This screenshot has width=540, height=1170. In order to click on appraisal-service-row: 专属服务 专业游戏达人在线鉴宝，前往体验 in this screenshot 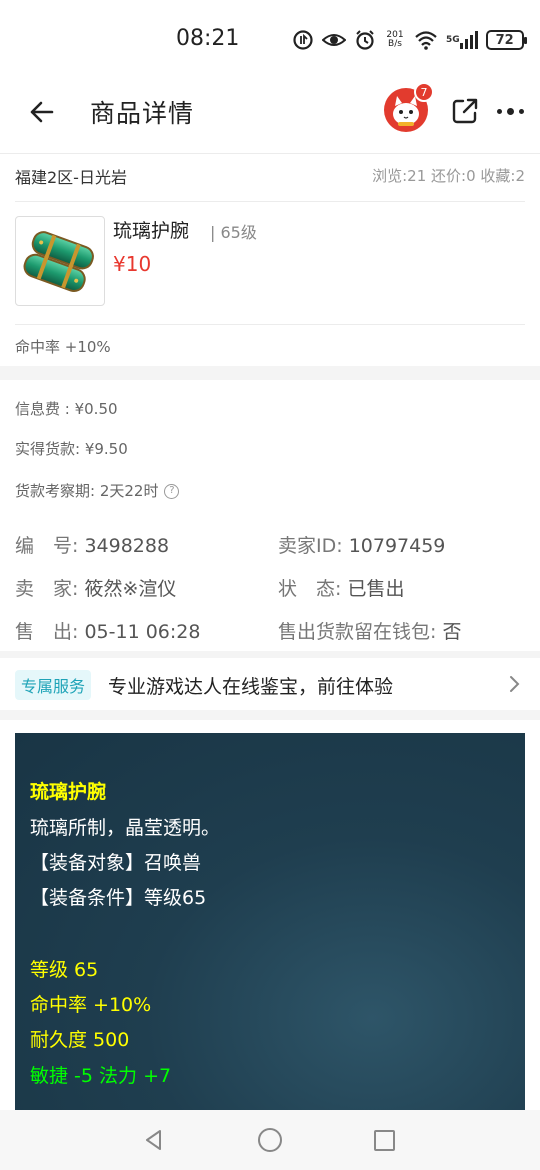, I will do `click(270, 684)`.